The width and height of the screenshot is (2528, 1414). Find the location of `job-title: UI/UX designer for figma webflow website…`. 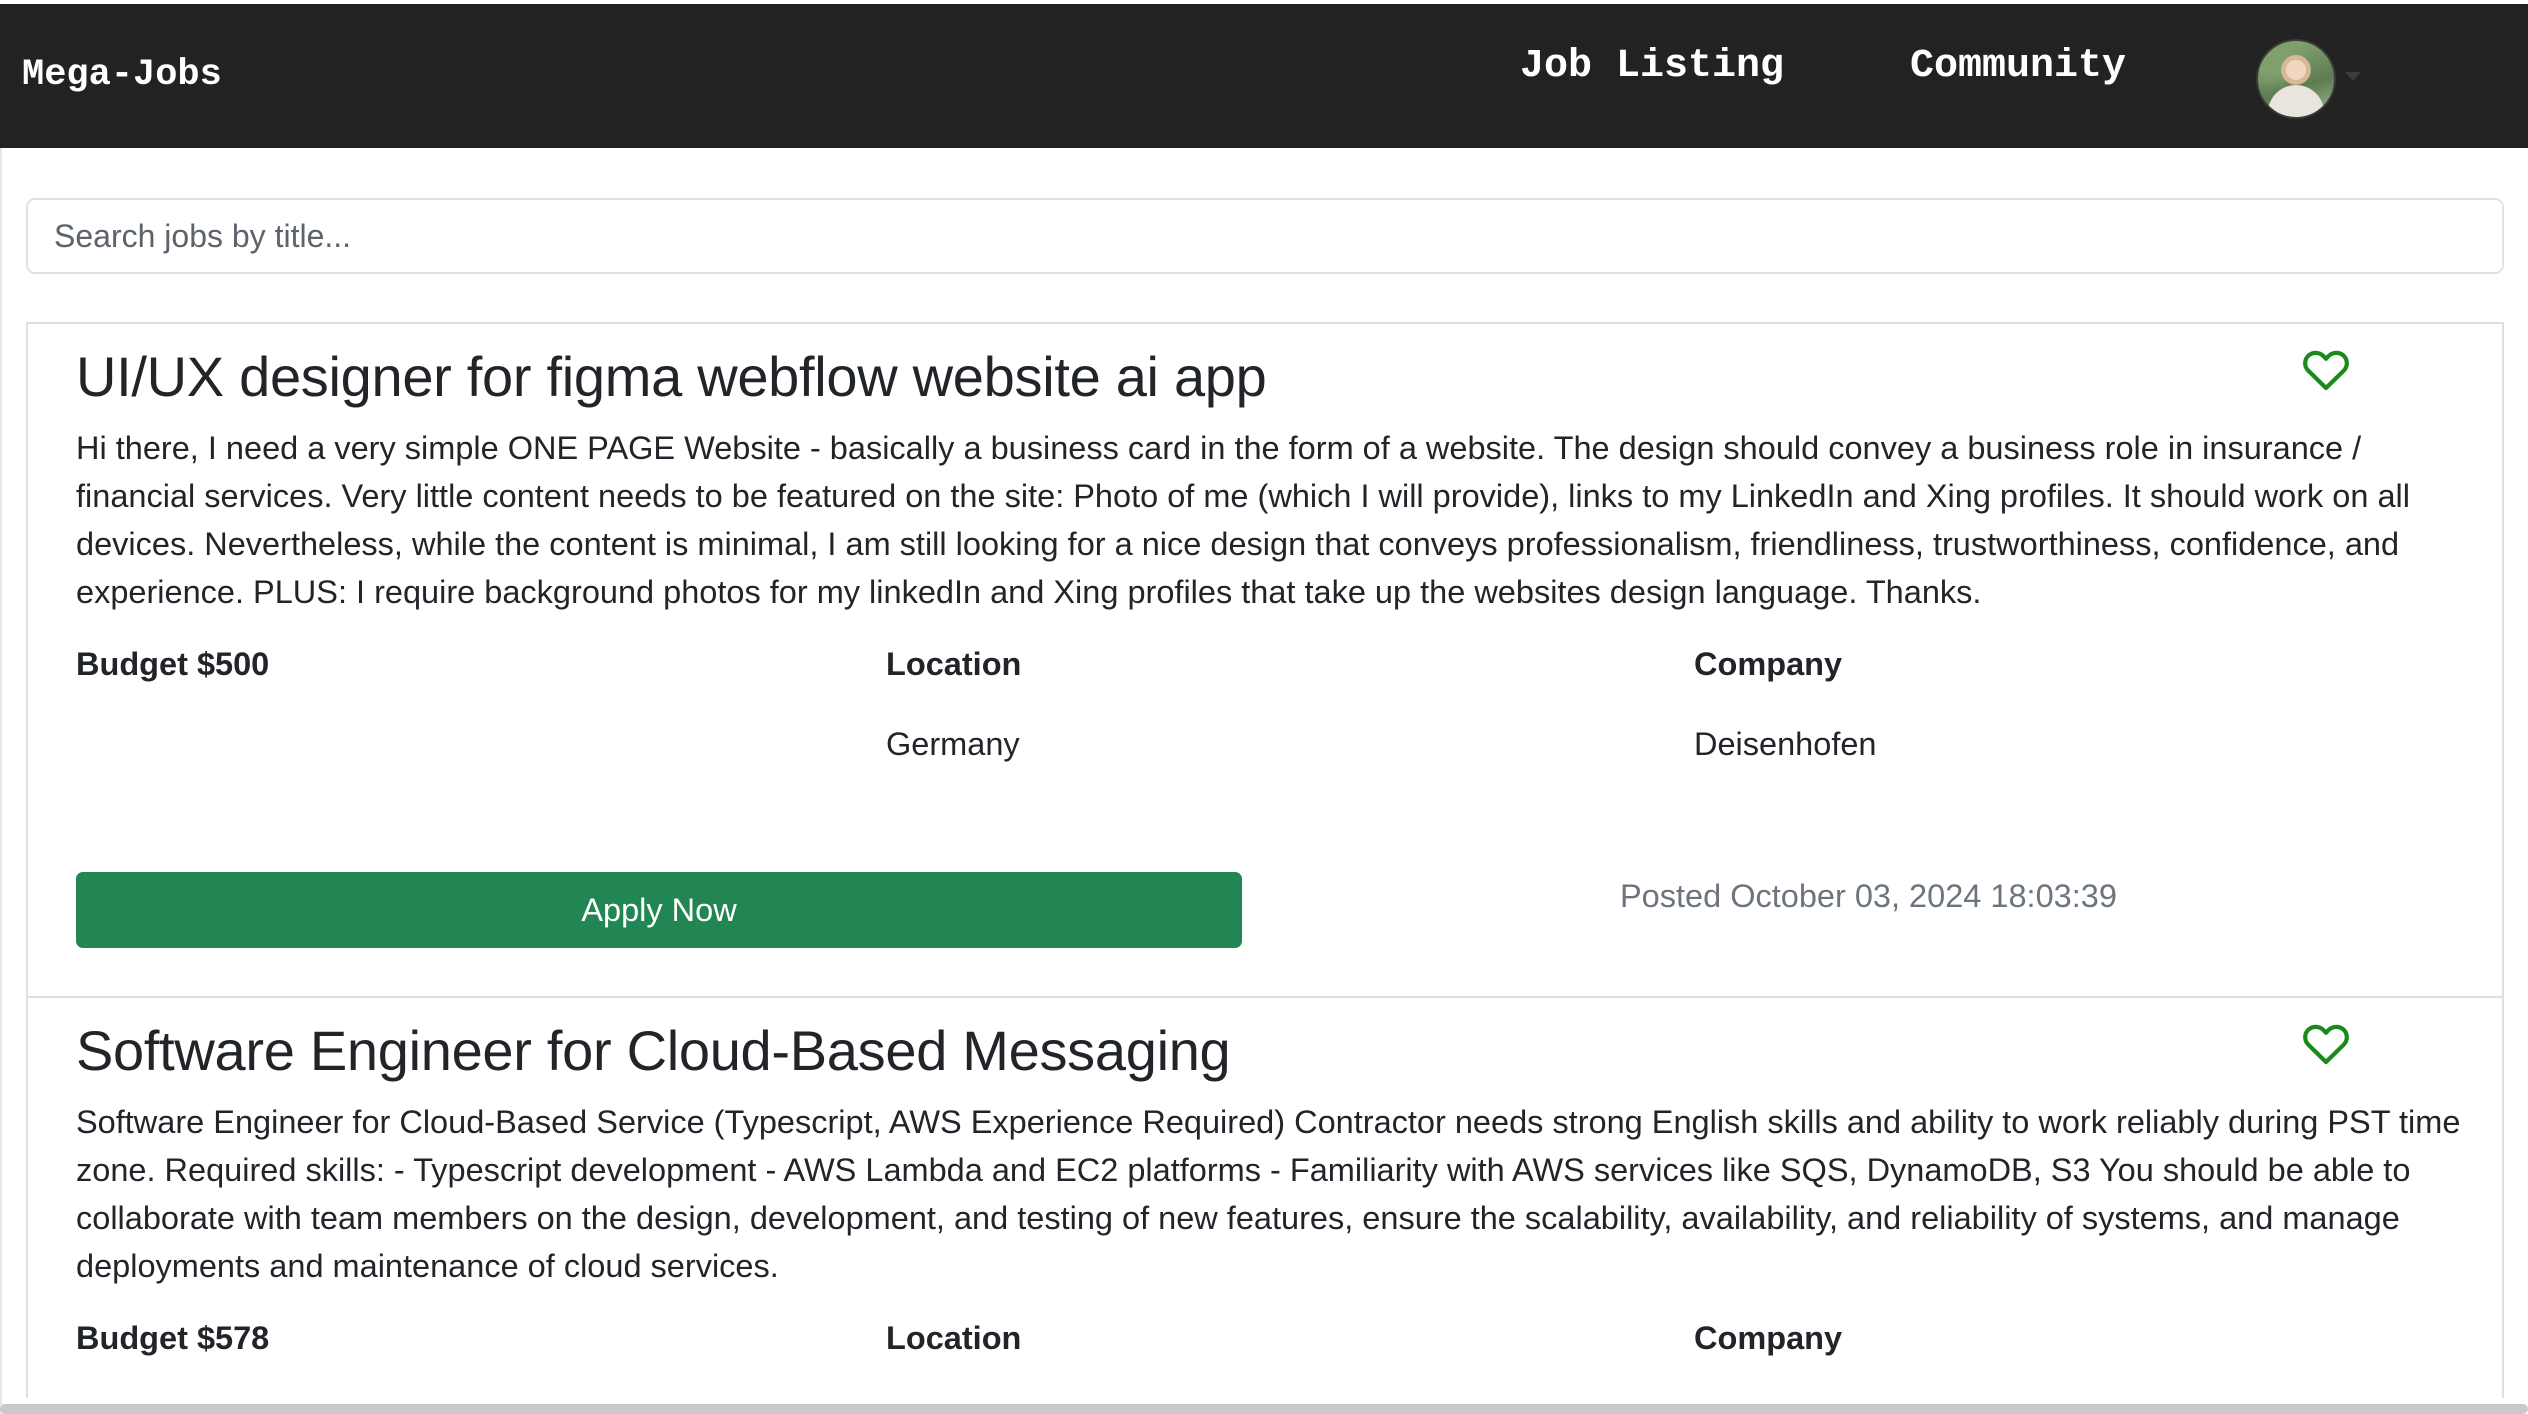

job-title: UI/UX designer for figma webflow website… is located at coordinates (671, 376).